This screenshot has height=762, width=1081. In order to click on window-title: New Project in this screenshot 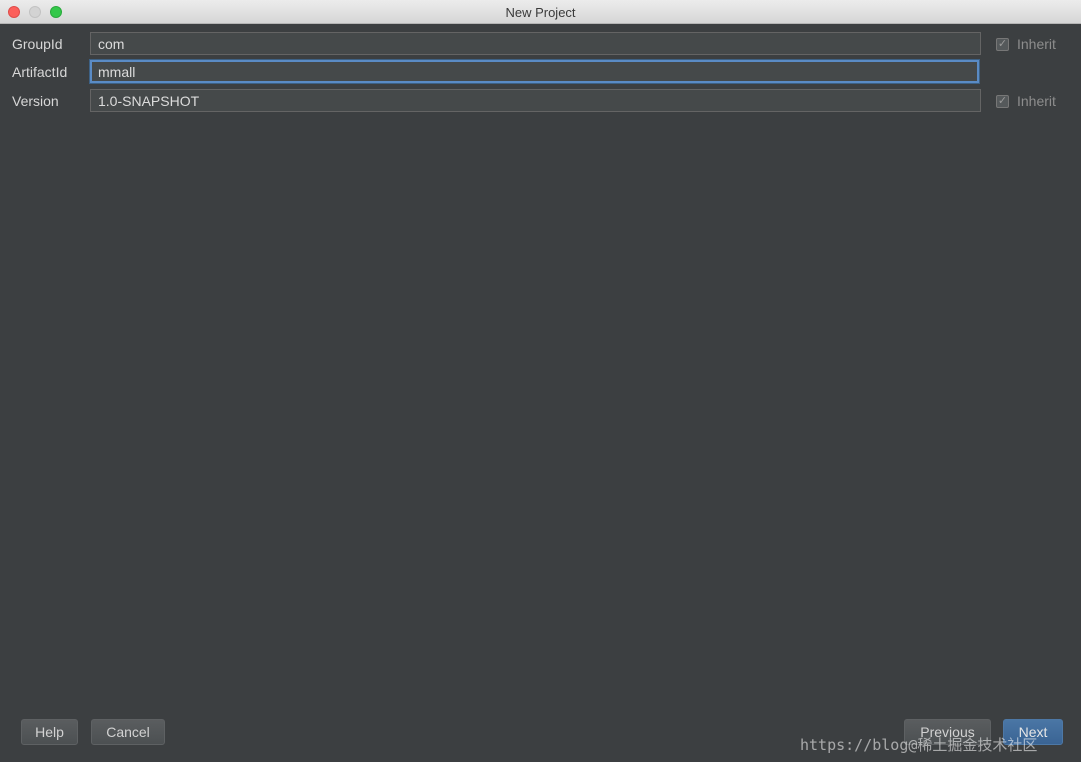, I will do `click(540, 12)`.